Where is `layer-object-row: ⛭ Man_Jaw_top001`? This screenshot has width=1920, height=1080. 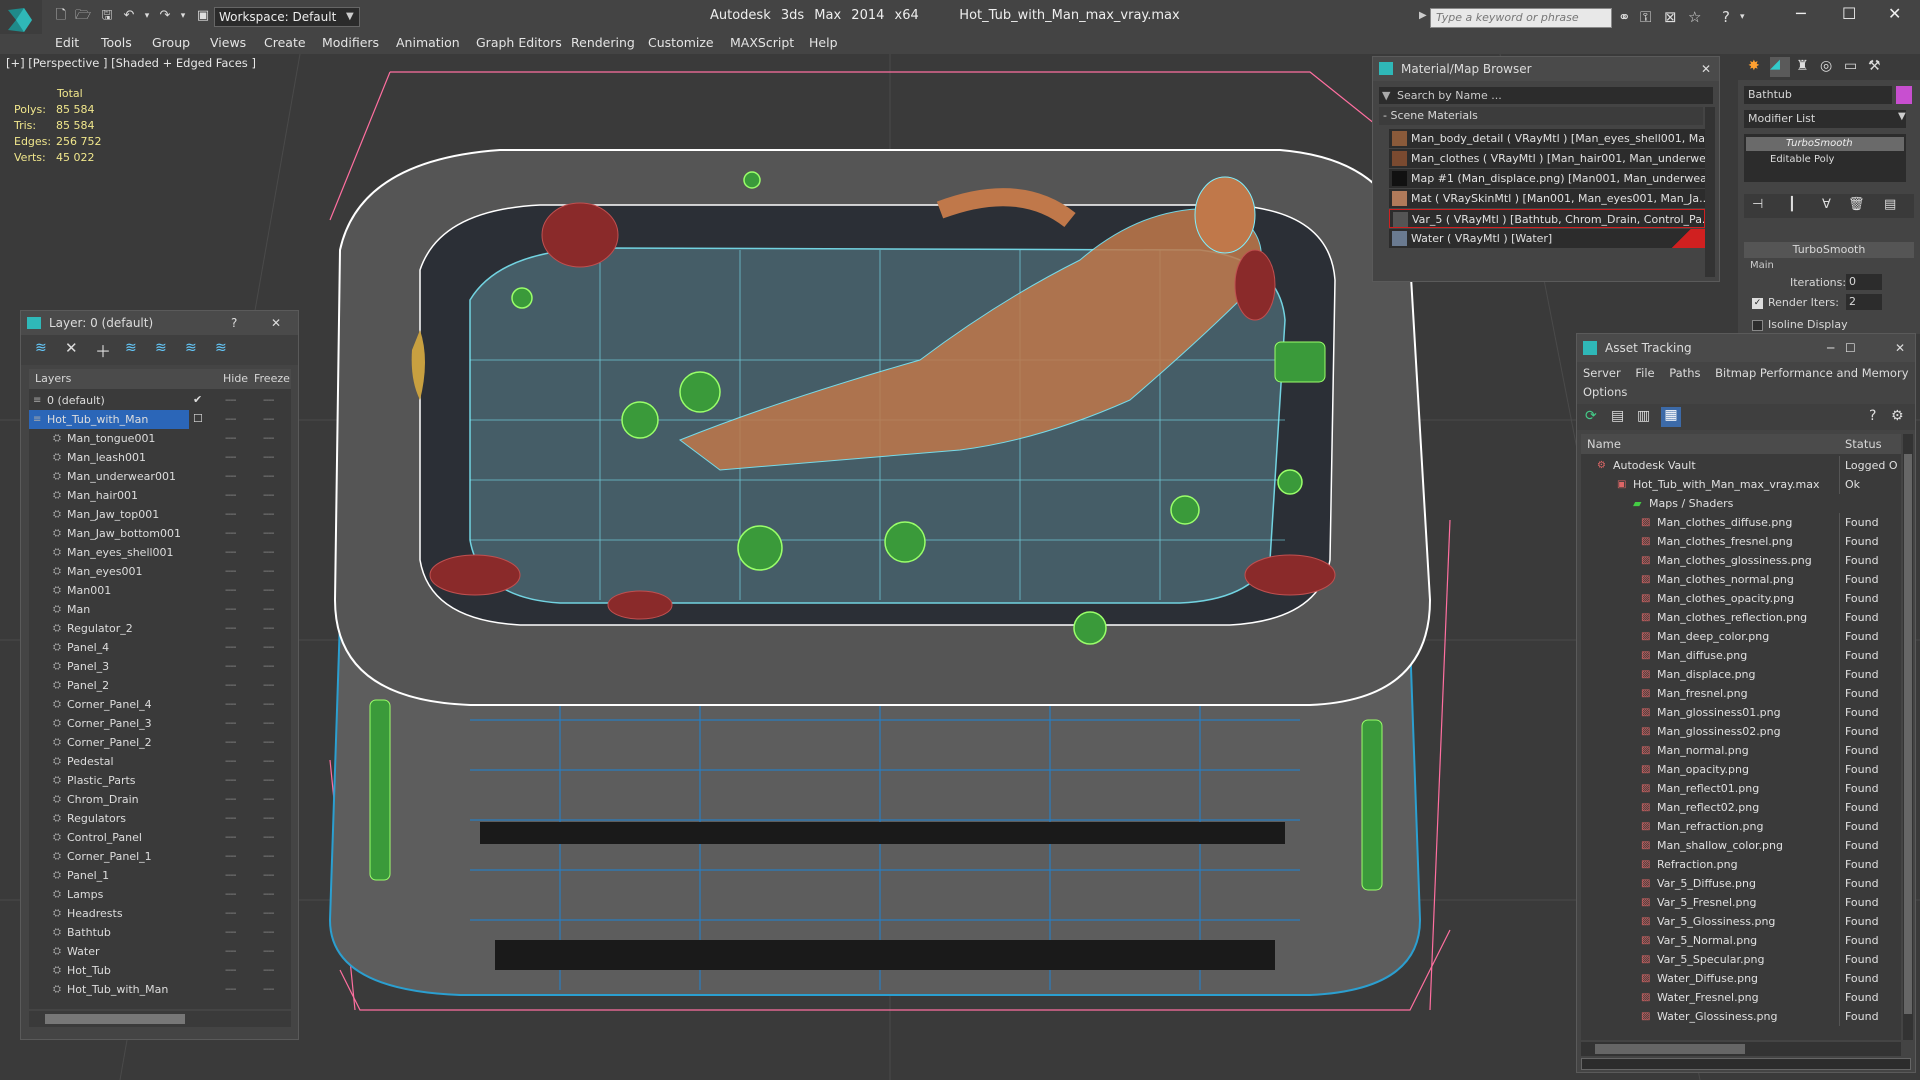
layer-object-row: ⛭ Man_Jaw_top001 is located at coordinates (160, 514).